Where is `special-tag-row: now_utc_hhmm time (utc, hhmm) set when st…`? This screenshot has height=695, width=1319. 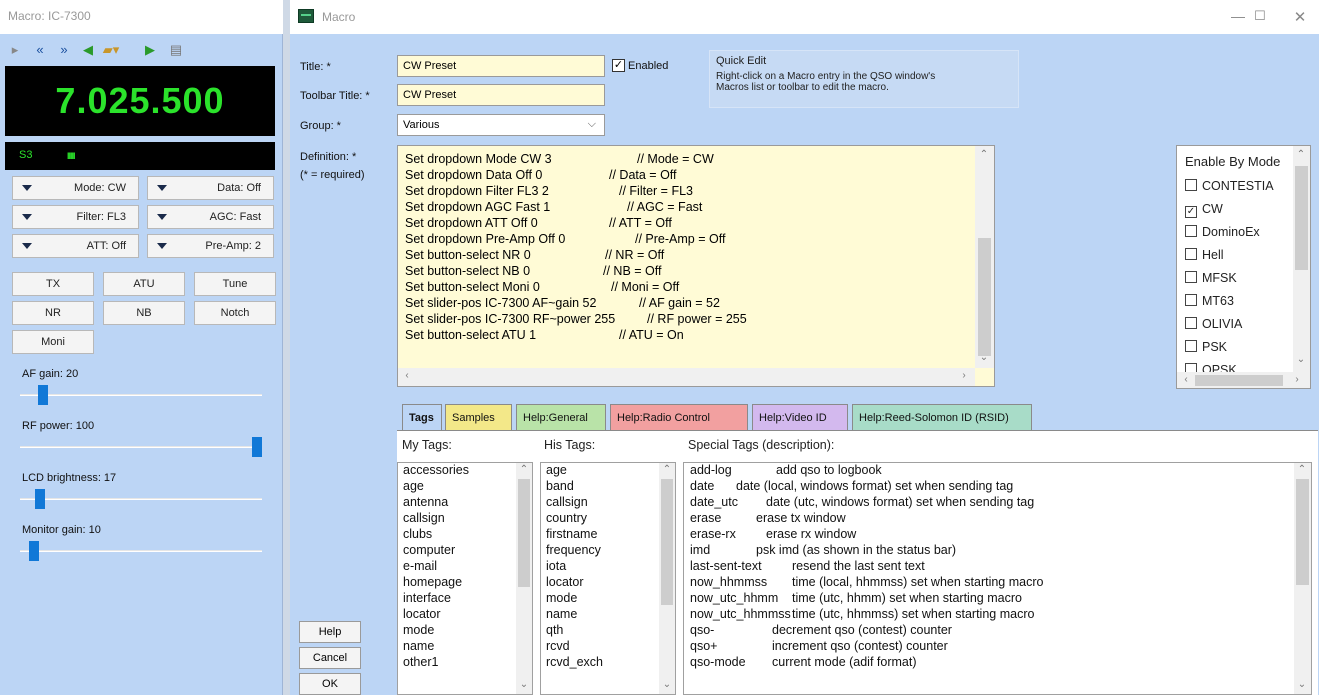
special-tag-row: now_utc_hhmm time (utc, hhmm) set when st… is located at coordinates (856, 598).